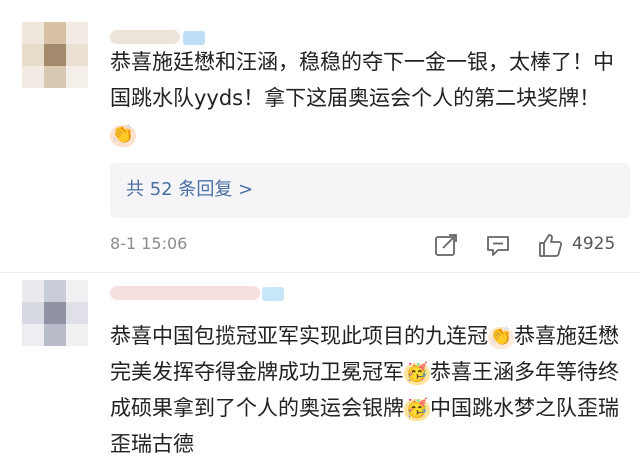  Describe the element at coordinates (446, 245) in the screenshot. I see `share-icon` at that location.